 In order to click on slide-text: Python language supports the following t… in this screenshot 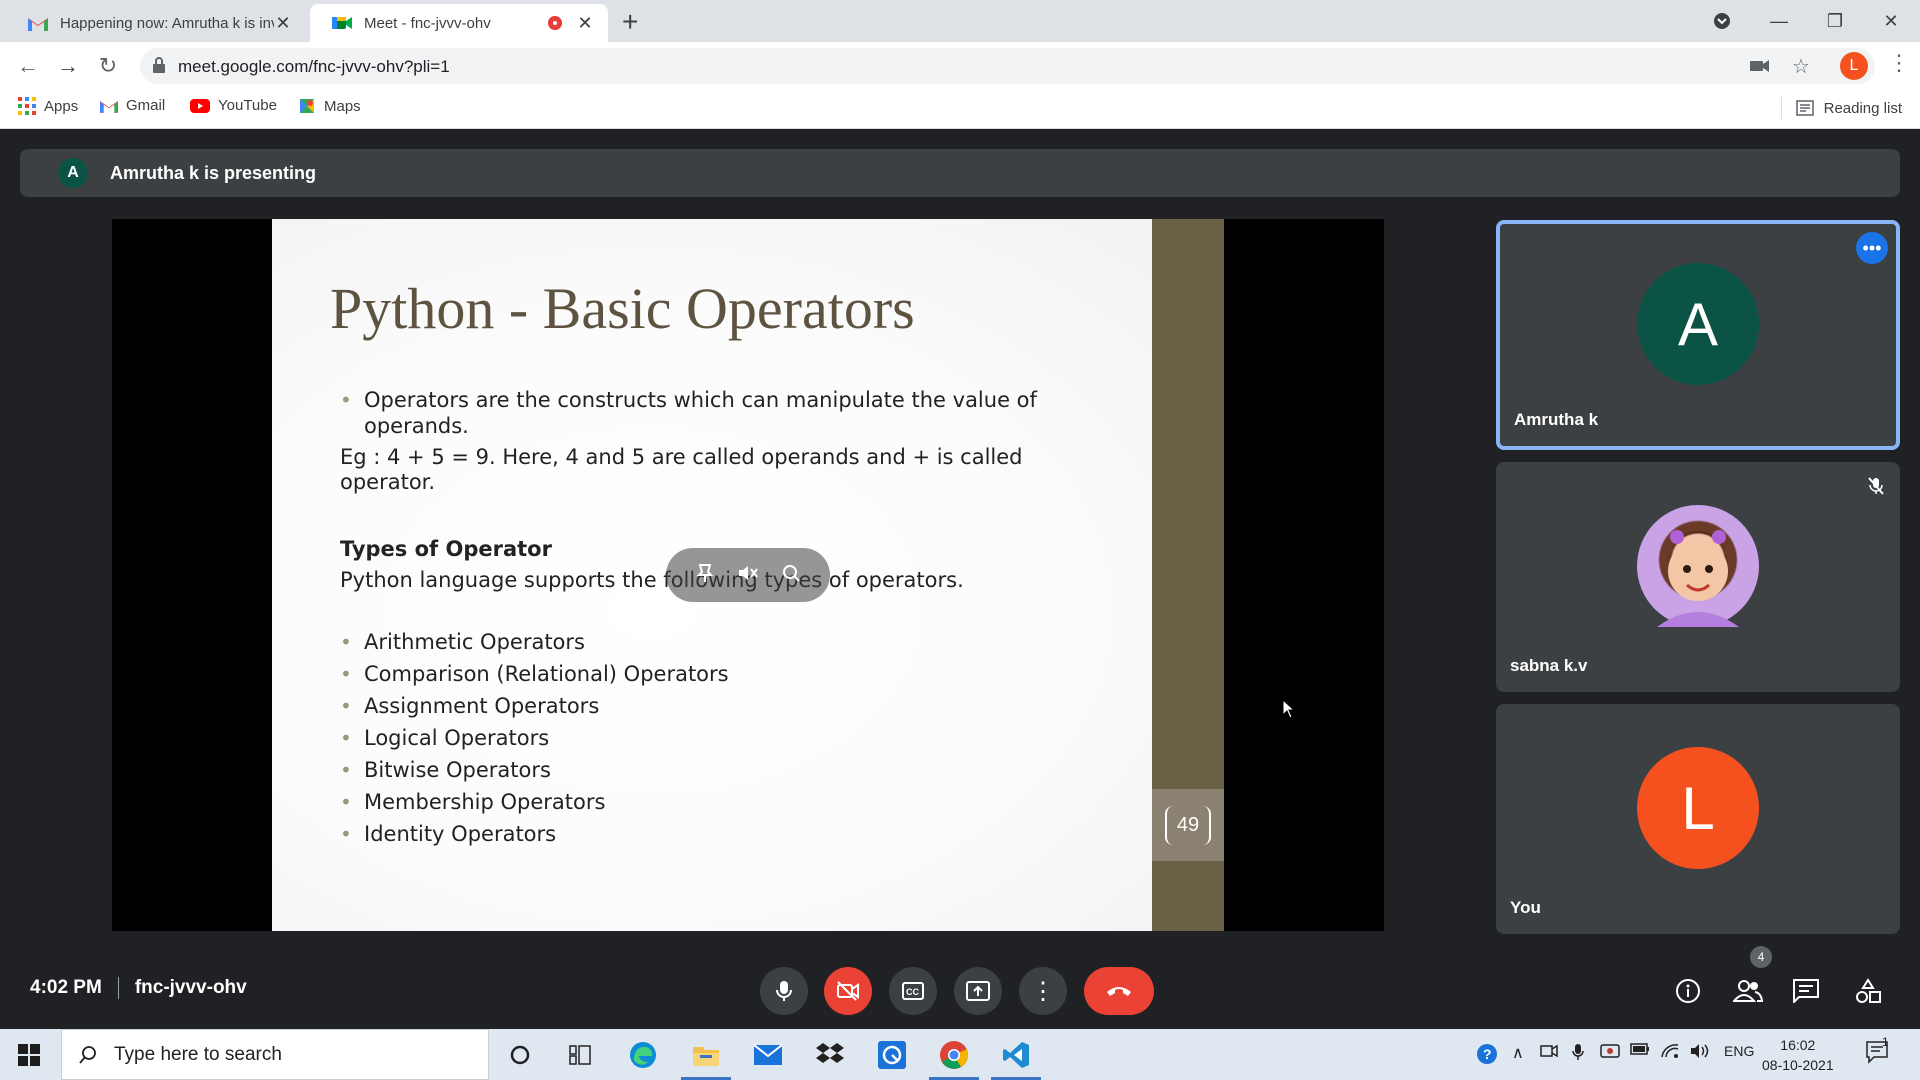, I will do `click(652, 580)`.